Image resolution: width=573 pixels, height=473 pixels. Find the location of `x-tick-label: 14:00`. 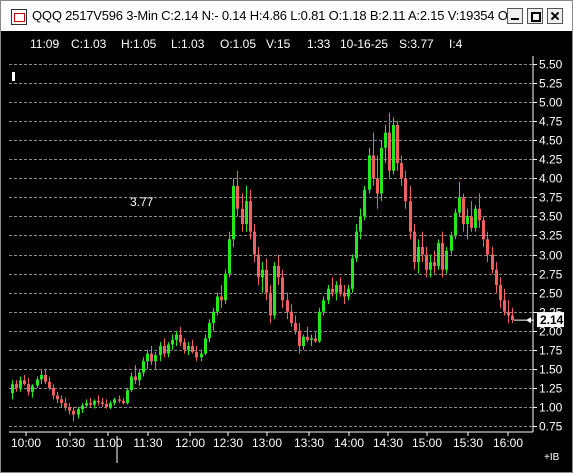

x-tick-label: 14:00 is located at coordinates (349, 443).